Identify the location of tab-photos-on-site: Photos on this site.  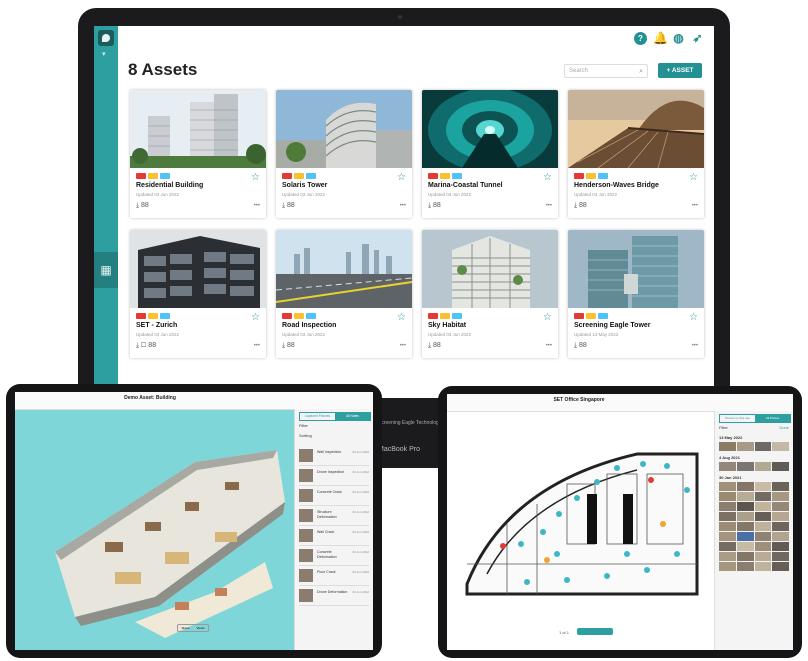
(737, 418).